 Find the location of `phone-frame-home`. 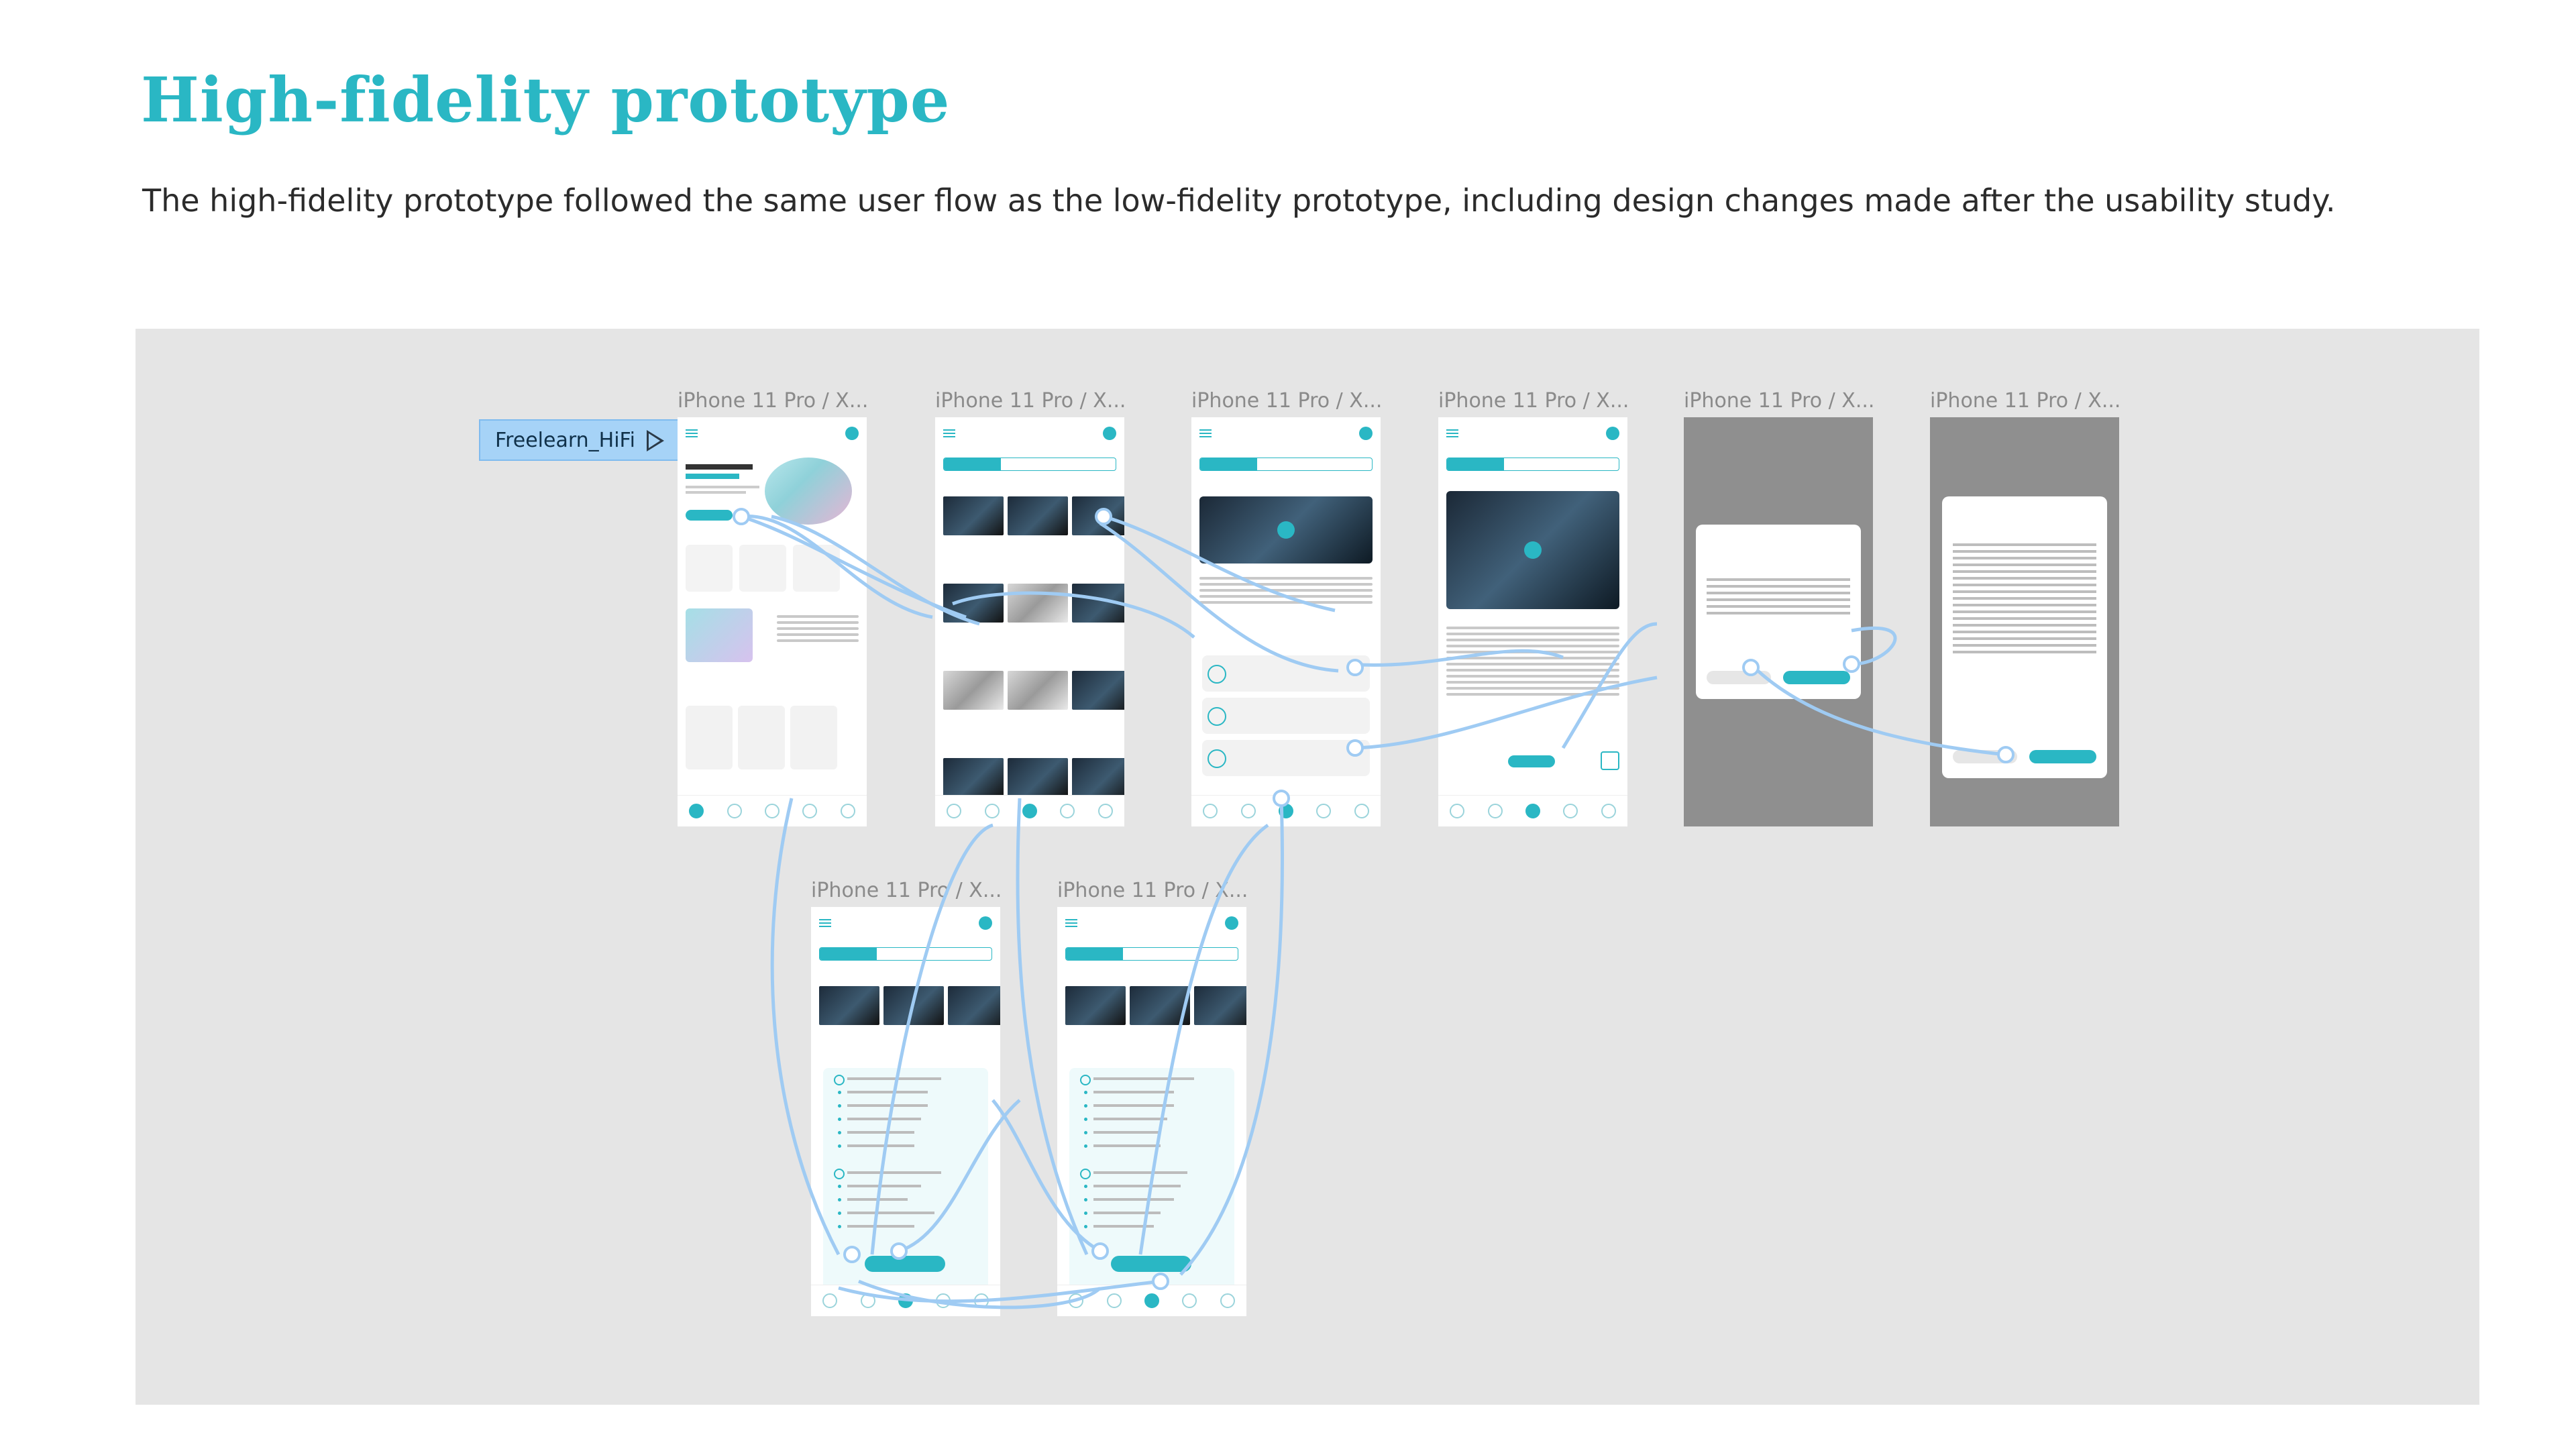

phone-frame-home is located at coordinates (772, 621).